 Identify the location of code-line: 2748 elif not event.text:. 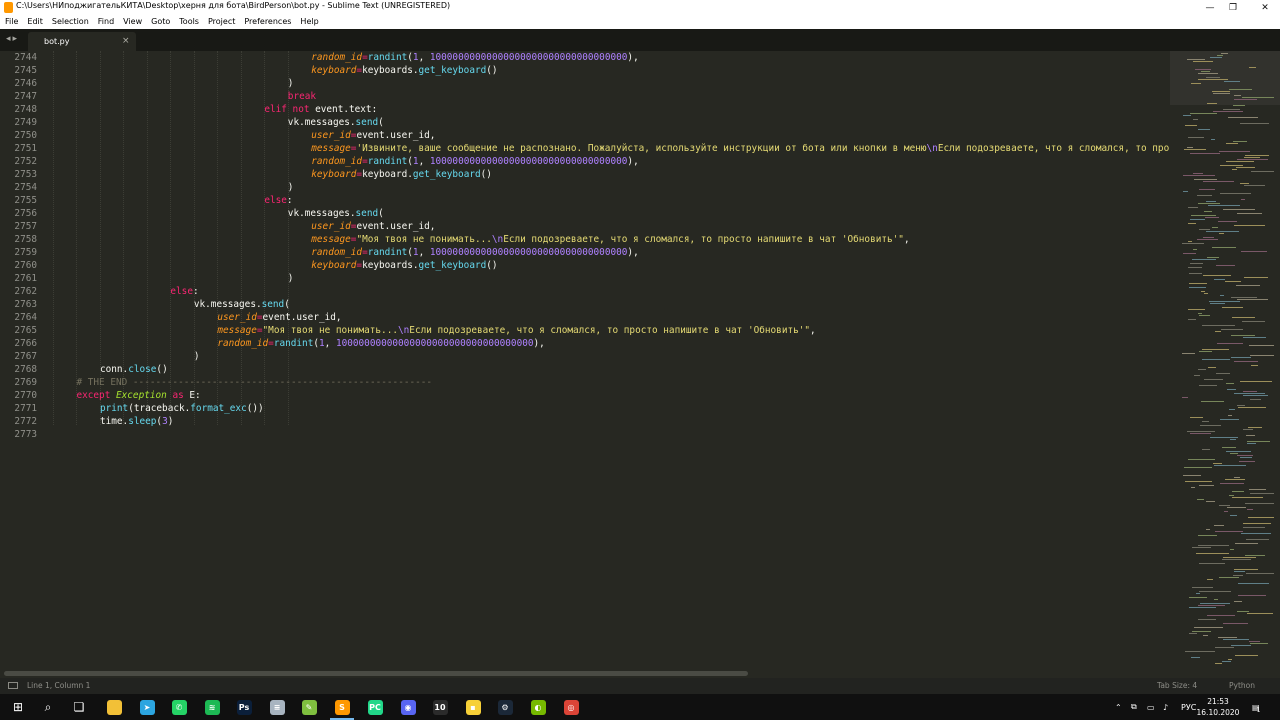
(585, 109).